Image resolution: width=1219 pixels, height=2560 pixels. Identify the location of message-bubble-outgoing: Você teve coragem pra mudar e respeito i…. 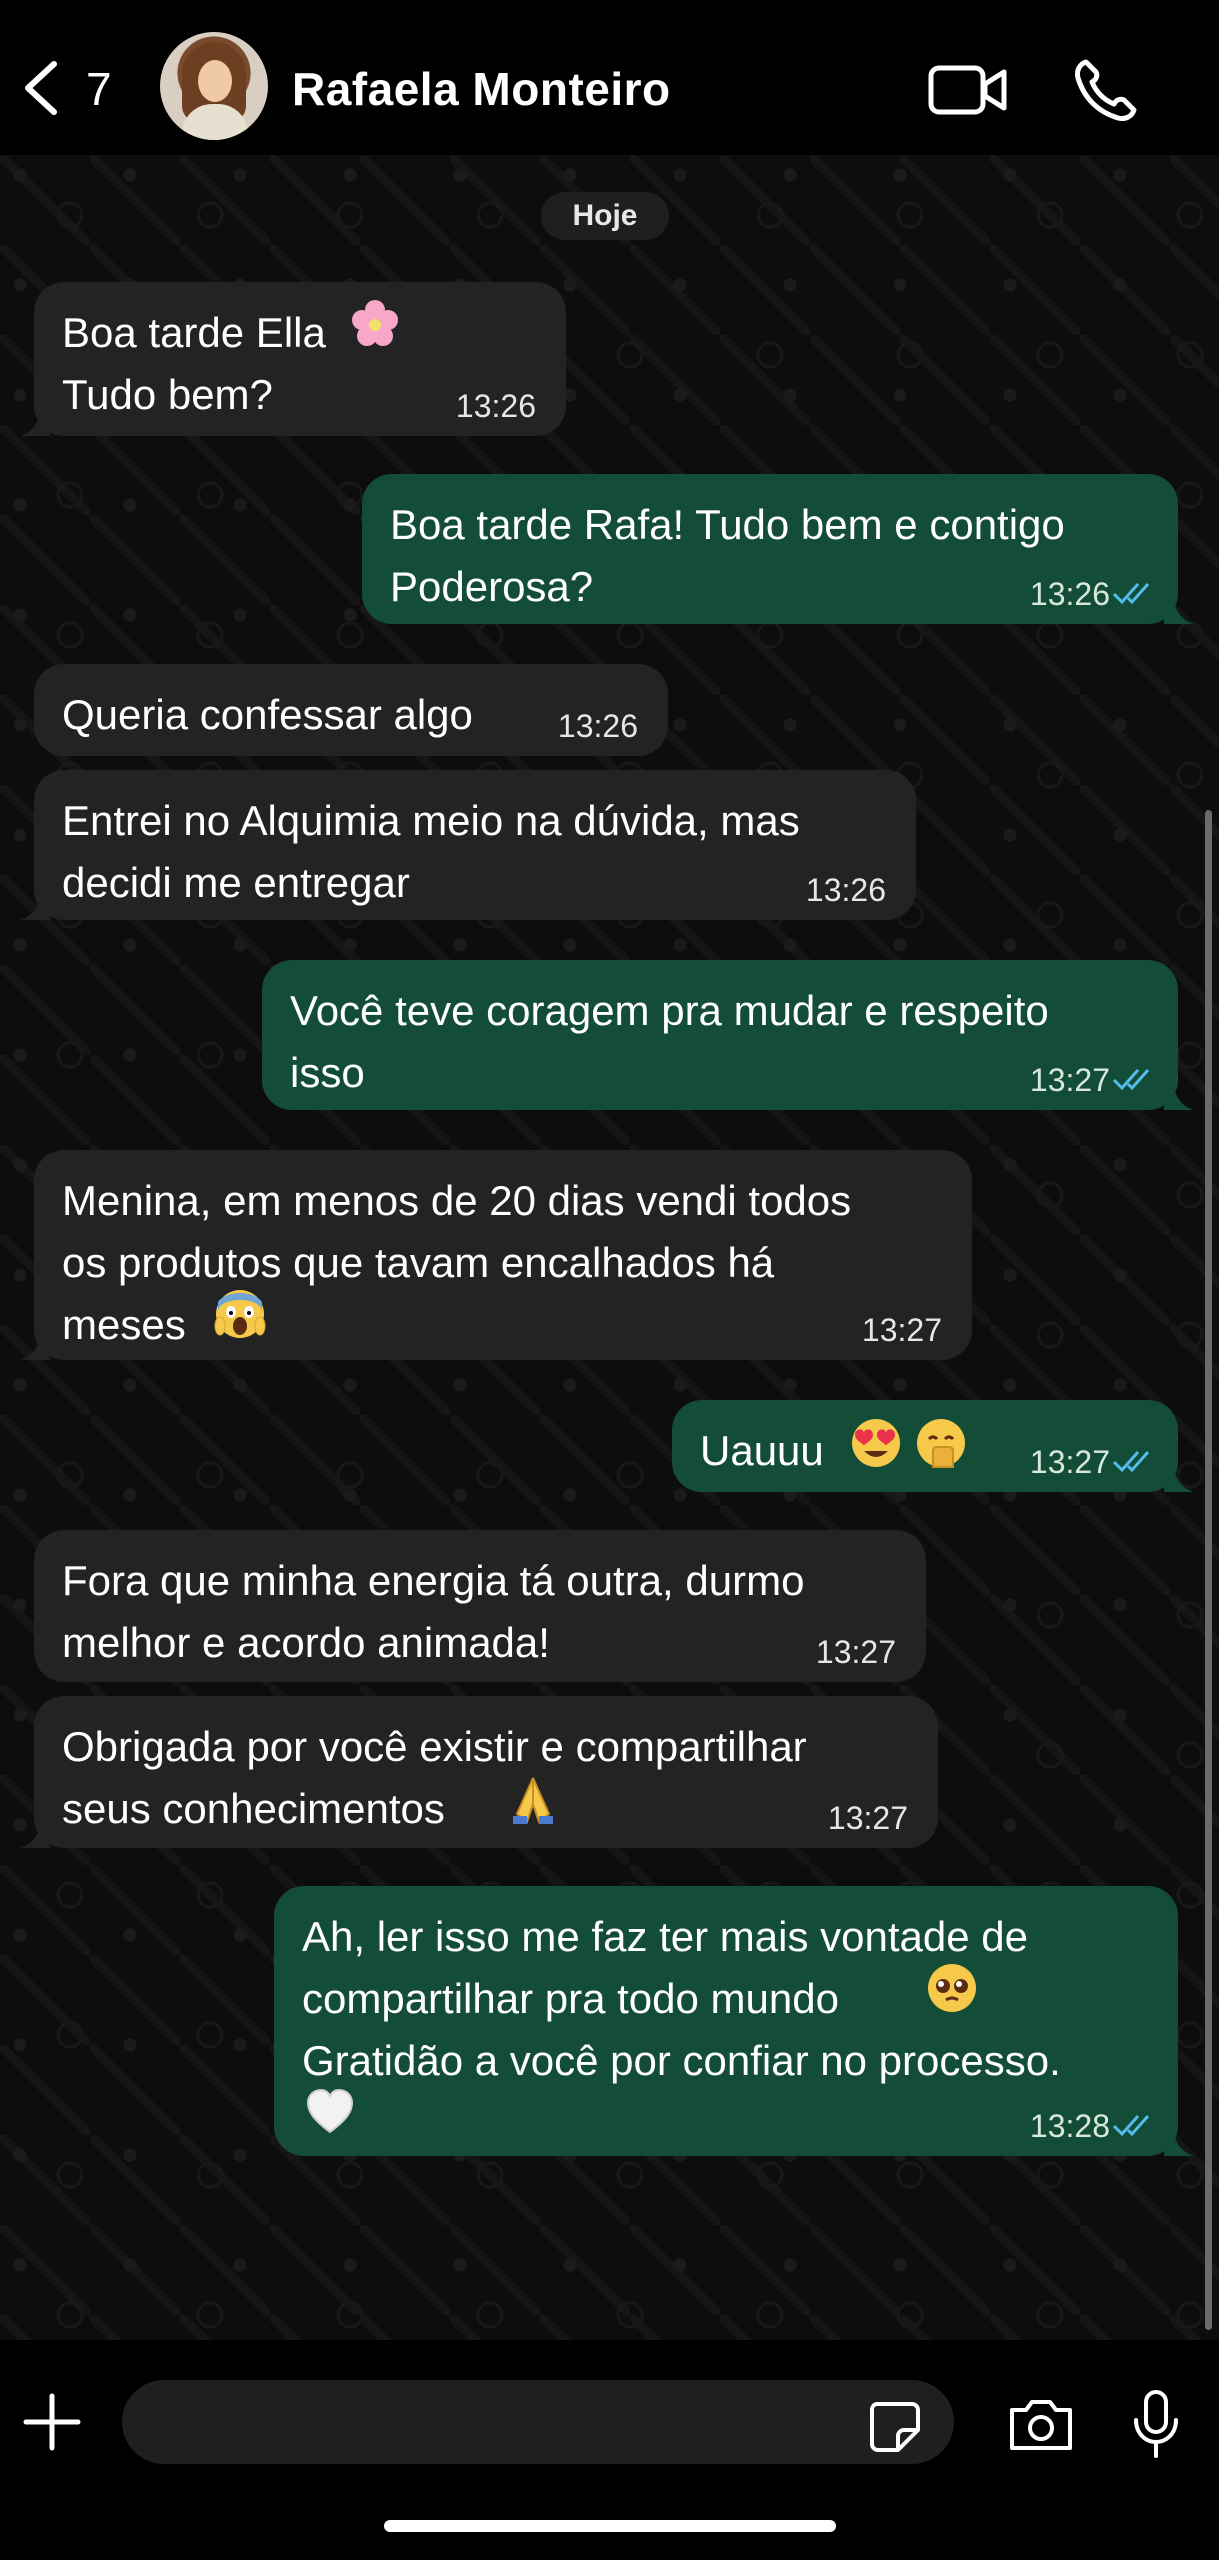
(720, 1035).